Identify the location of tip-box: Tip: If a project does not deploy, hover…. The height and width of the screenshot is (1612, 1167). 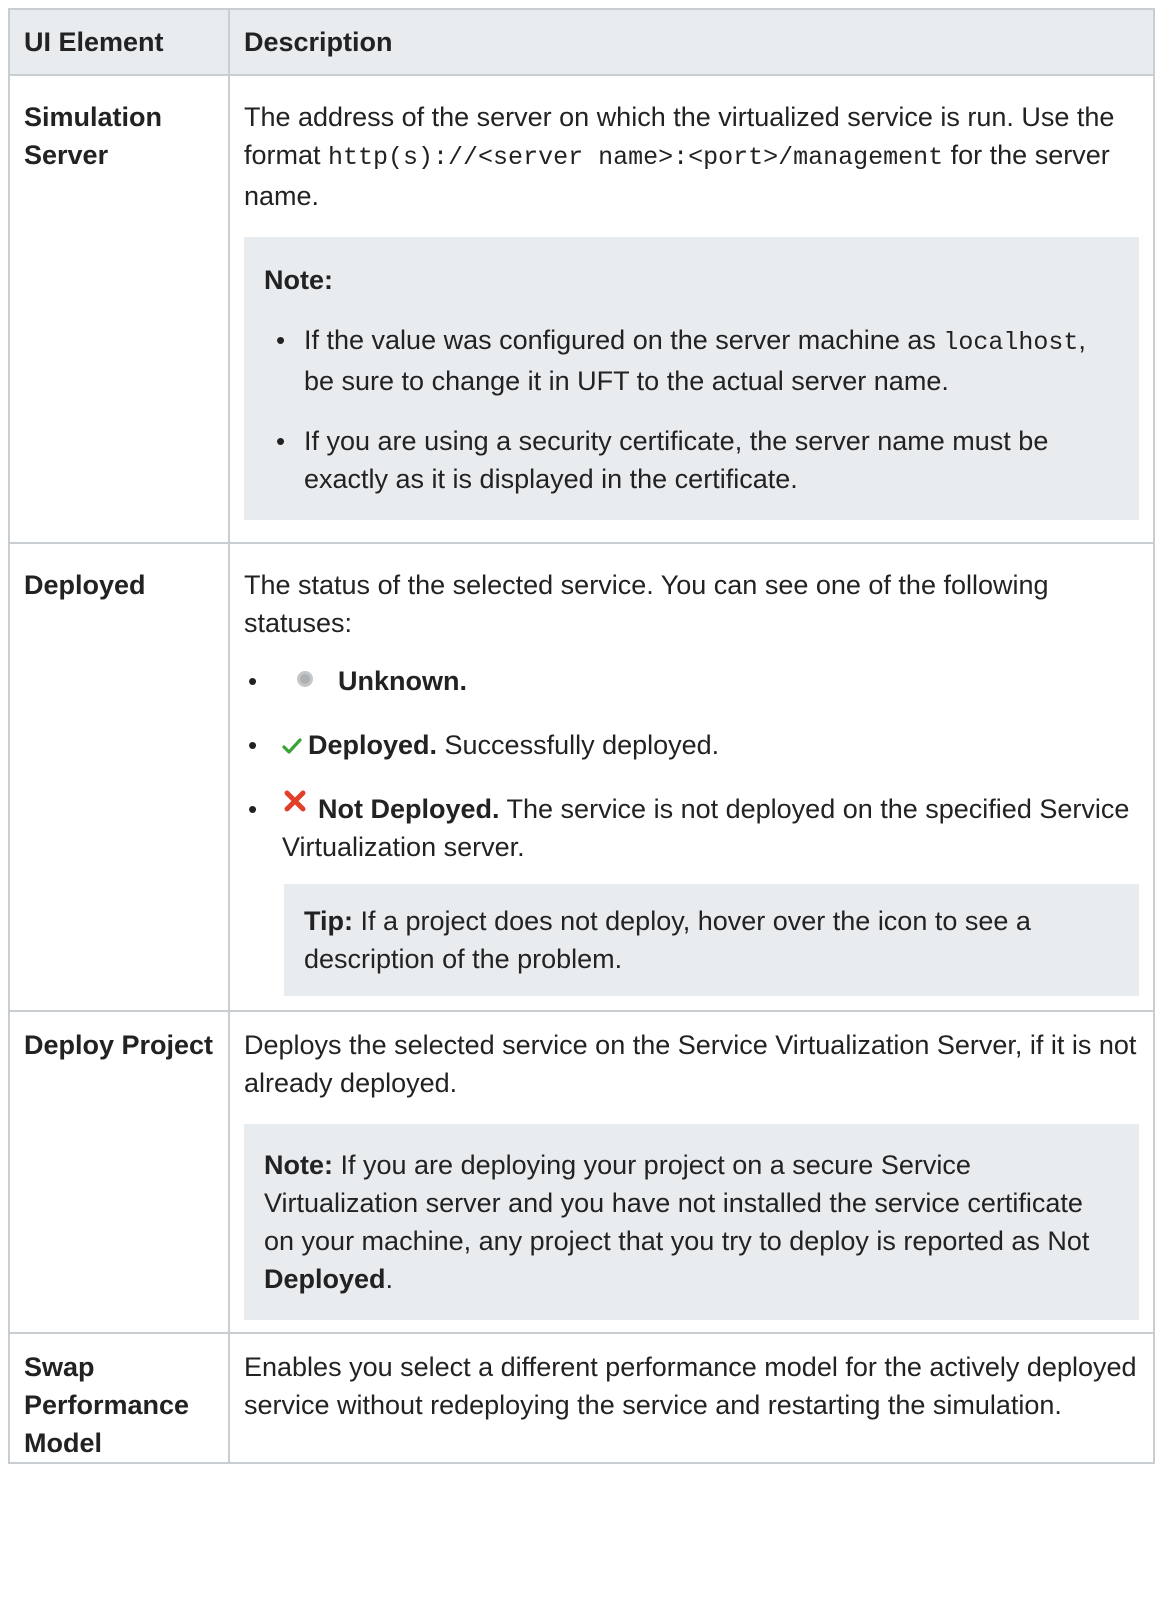
(711, 939).